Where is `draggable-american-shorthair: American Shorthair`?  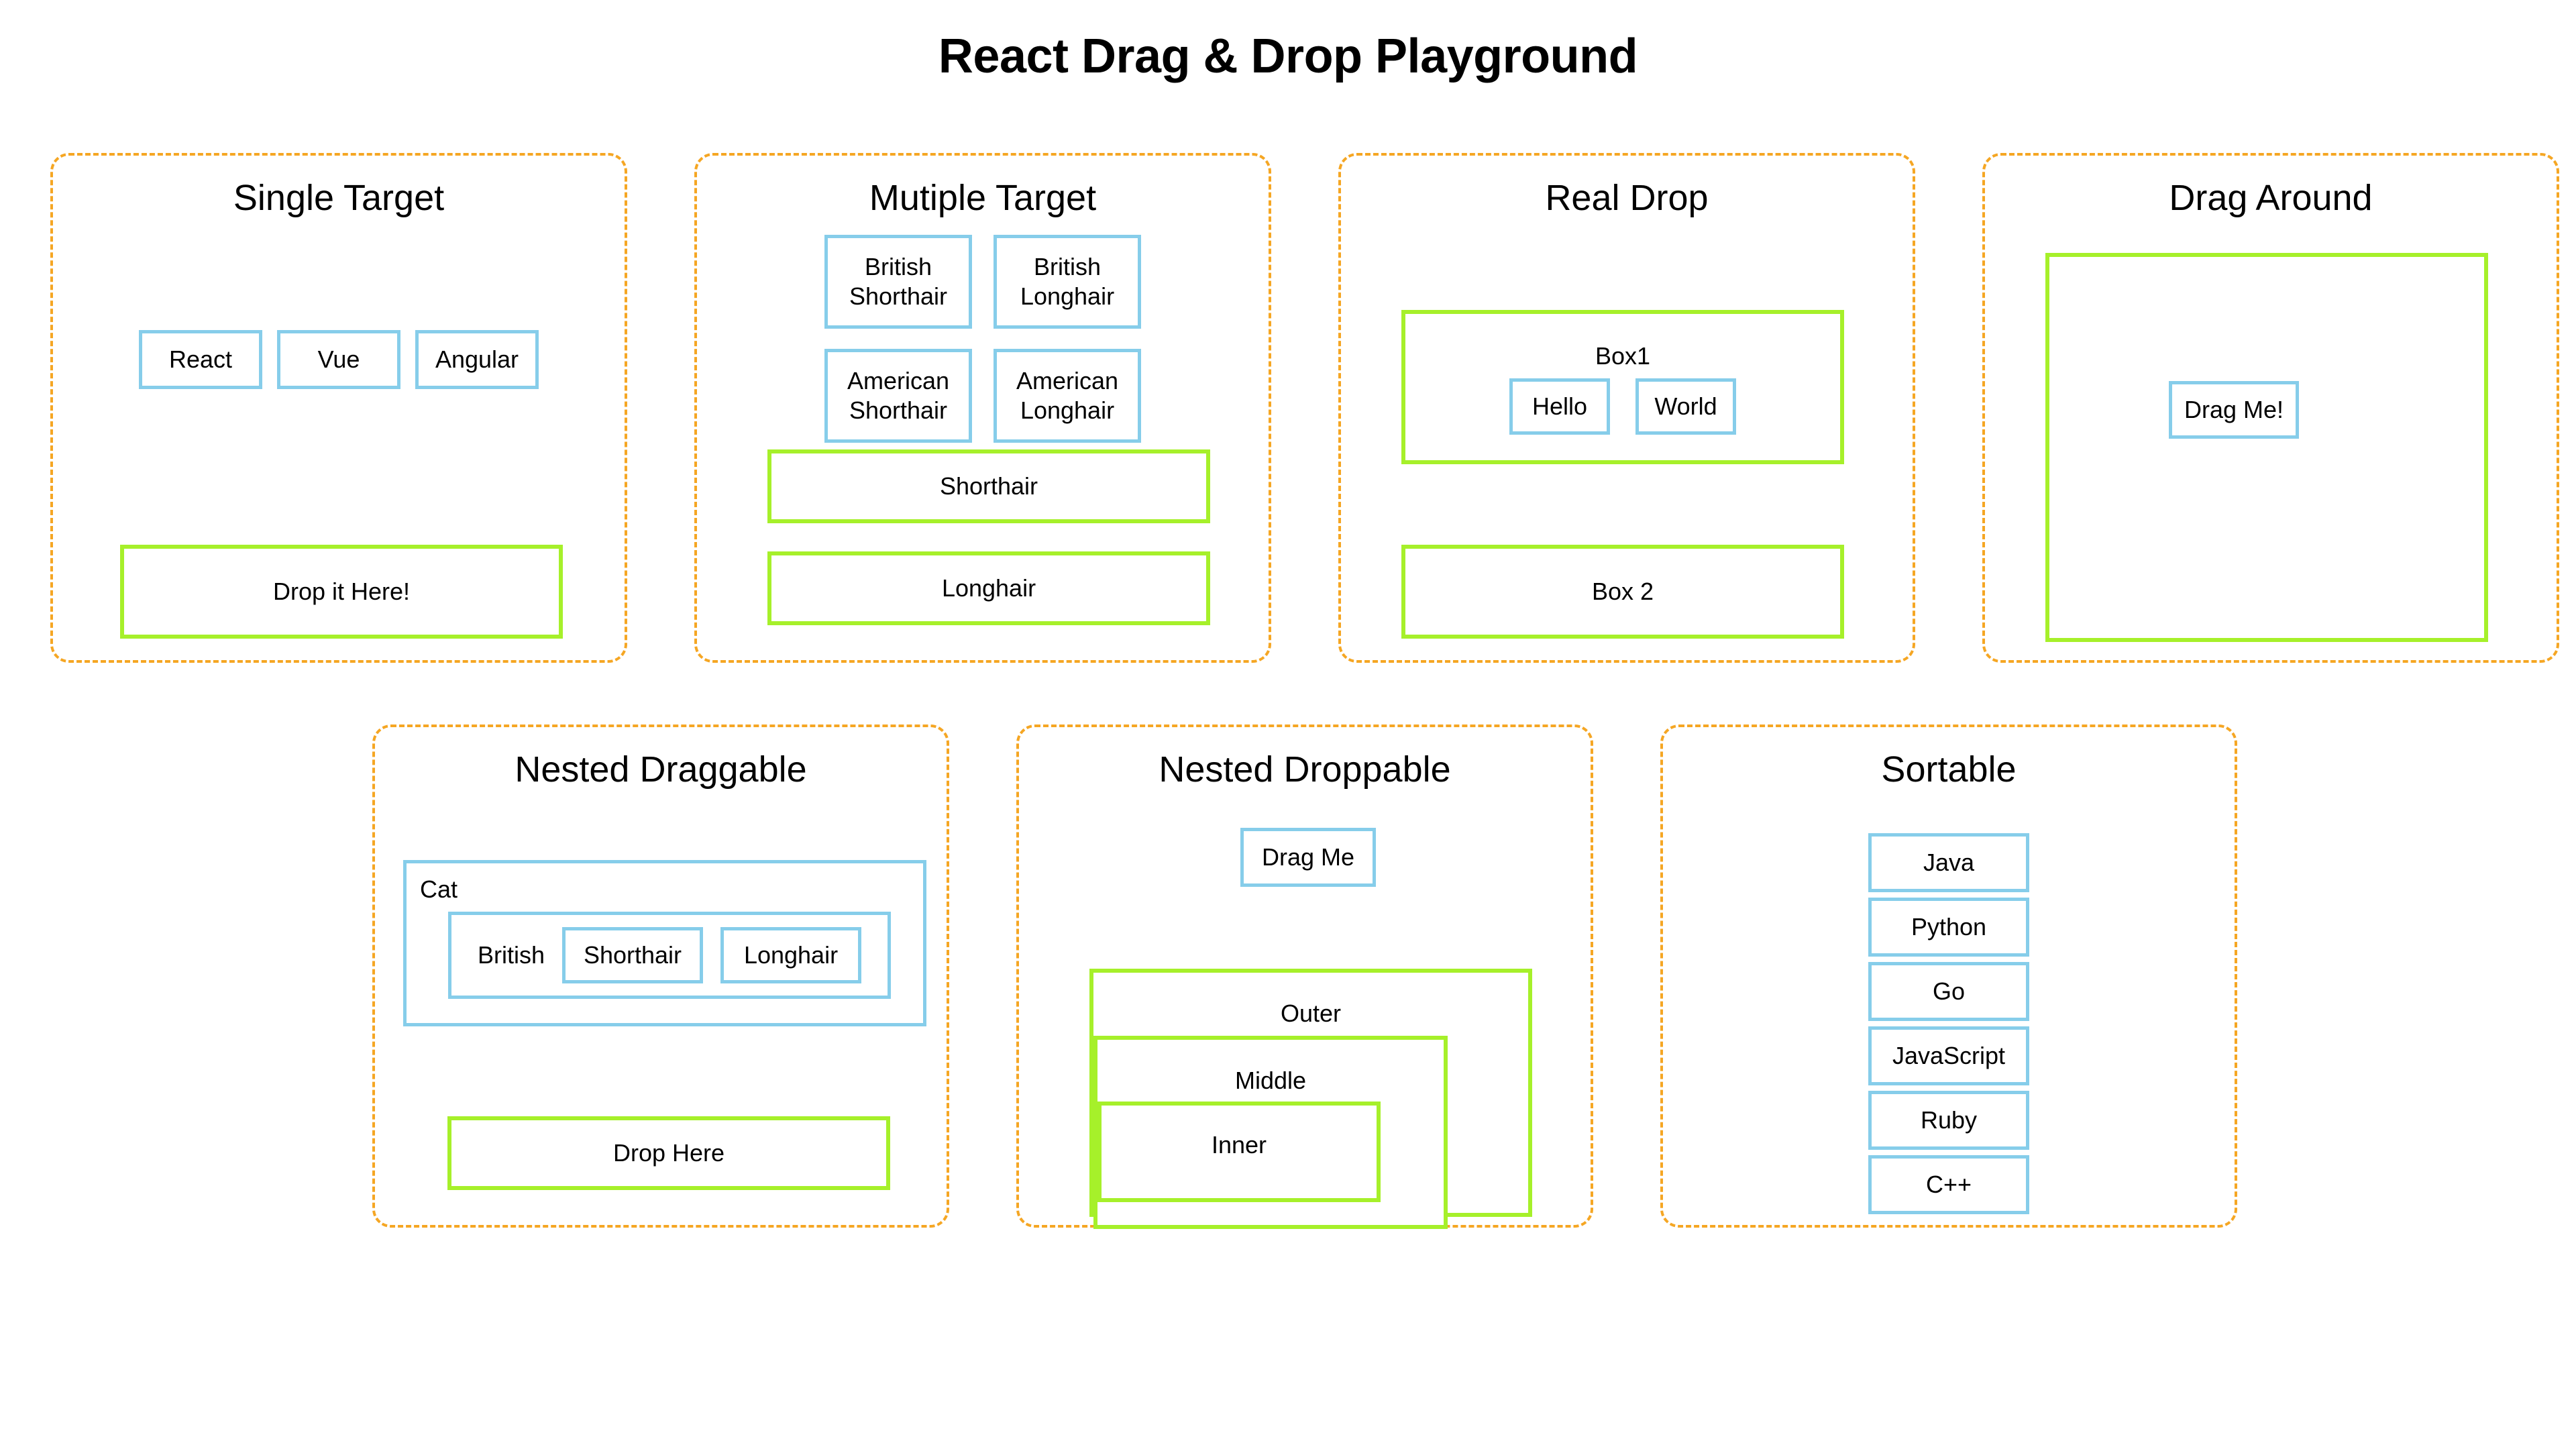 draggable-american-shorthair: American Shorthair is located at coordinates (898, 396).